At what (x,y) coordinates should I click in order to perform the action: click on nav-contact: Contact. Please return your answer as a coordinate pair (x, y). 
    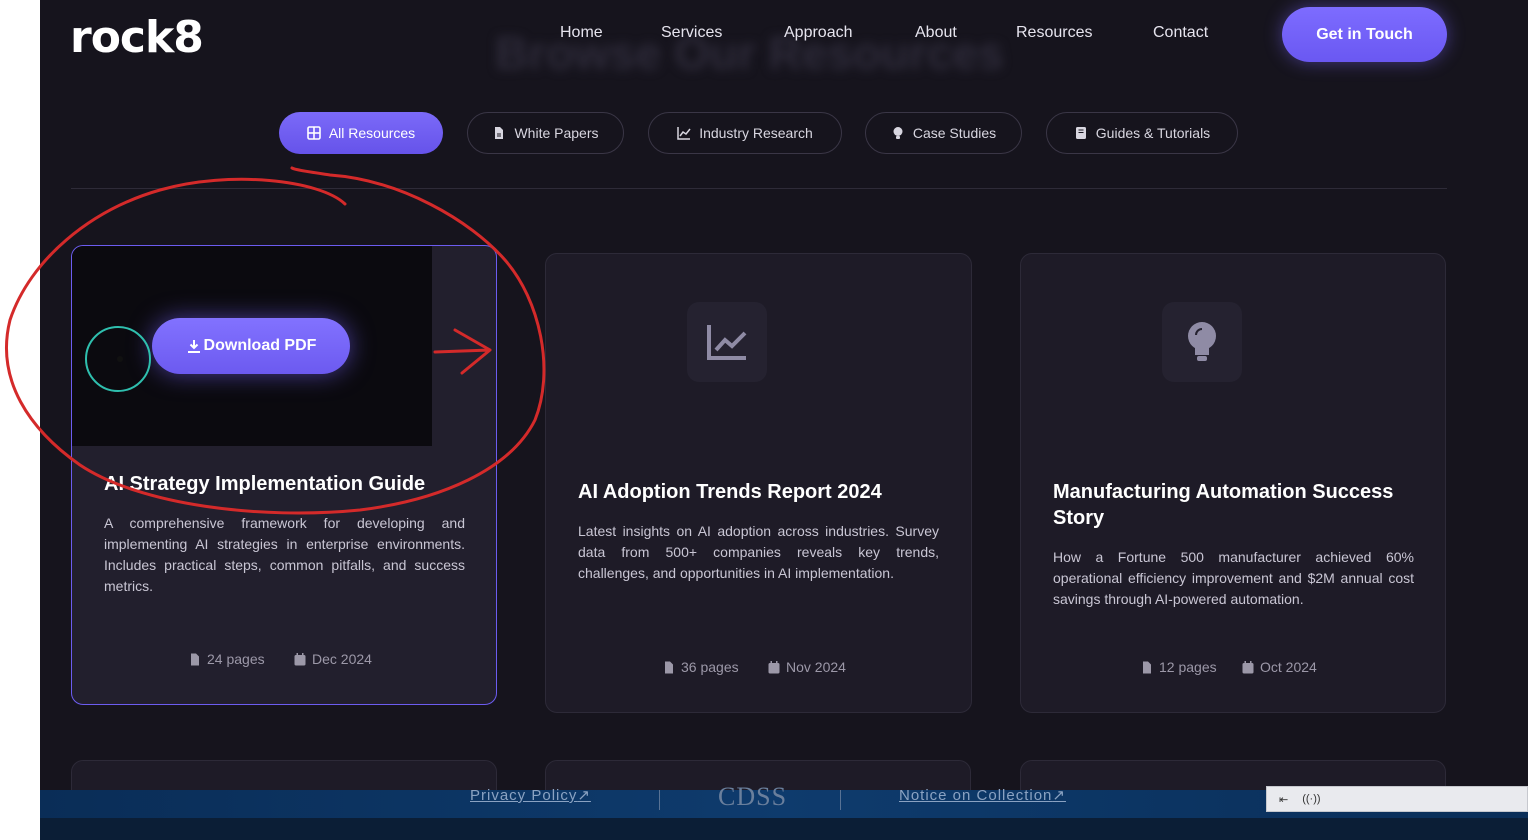
    Looking at the image, I should click on (1180, 33).